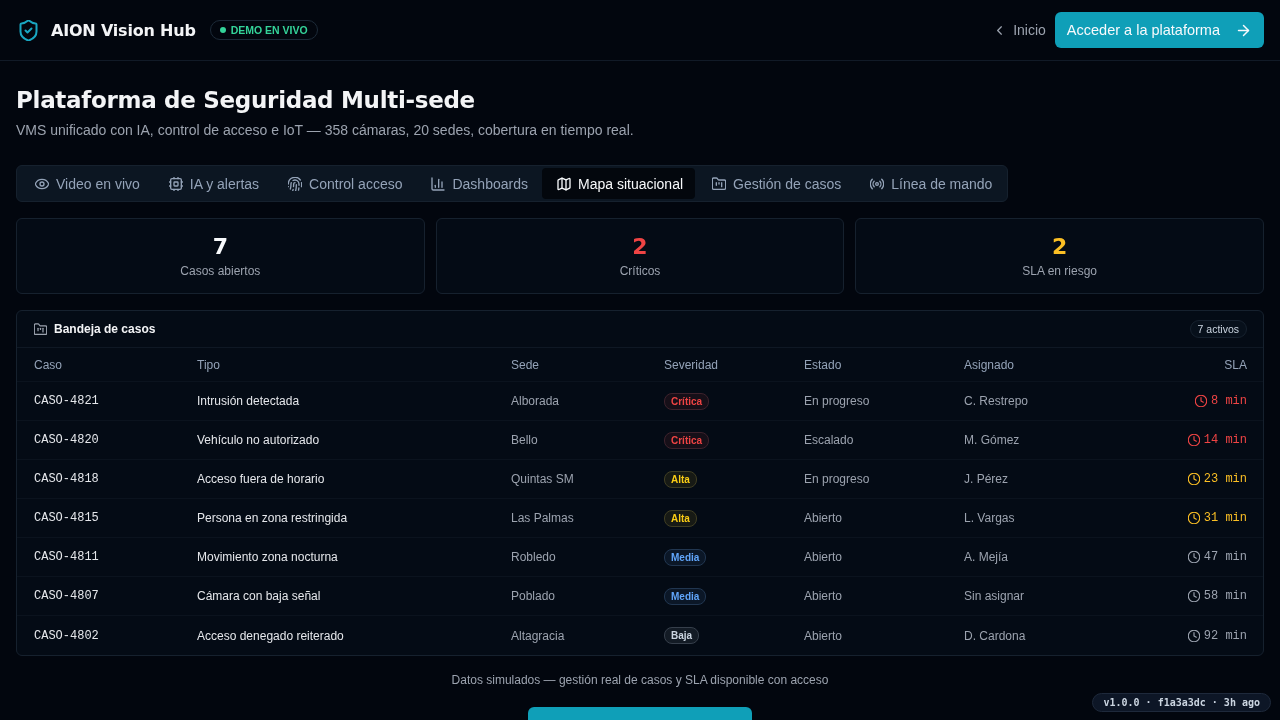 This screenshot has height=720, width=1280. What do you see at coordinates (175, 183) in the screenshot?
I see `chip-icon` at bounding box center [175, 183].